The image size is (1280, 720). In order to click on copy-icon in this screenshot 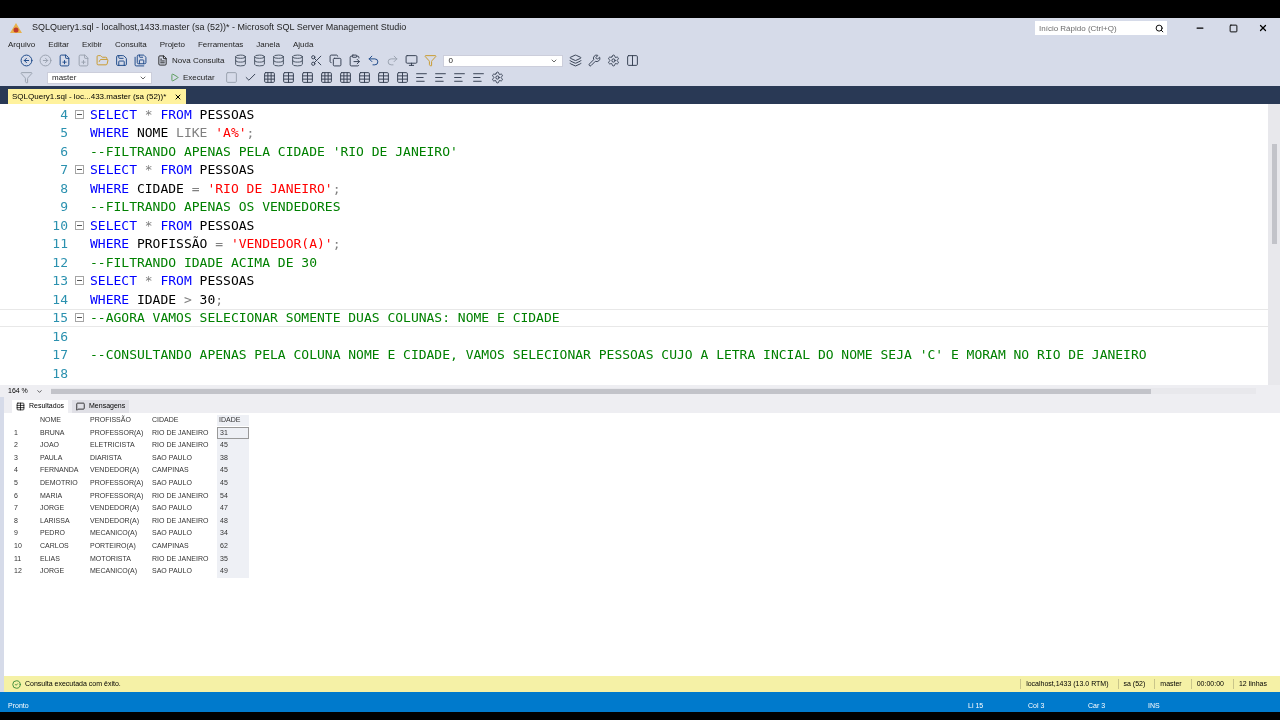, I will do `click(336, 60)`.